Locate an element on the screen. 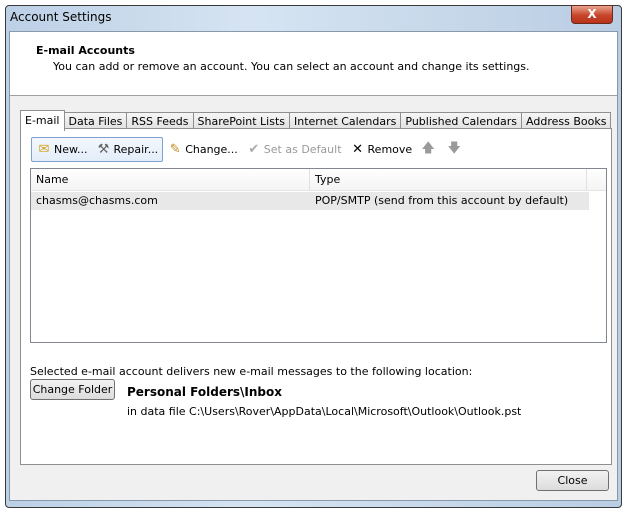  list-header: Name Type is located at coordinates (318, 180).